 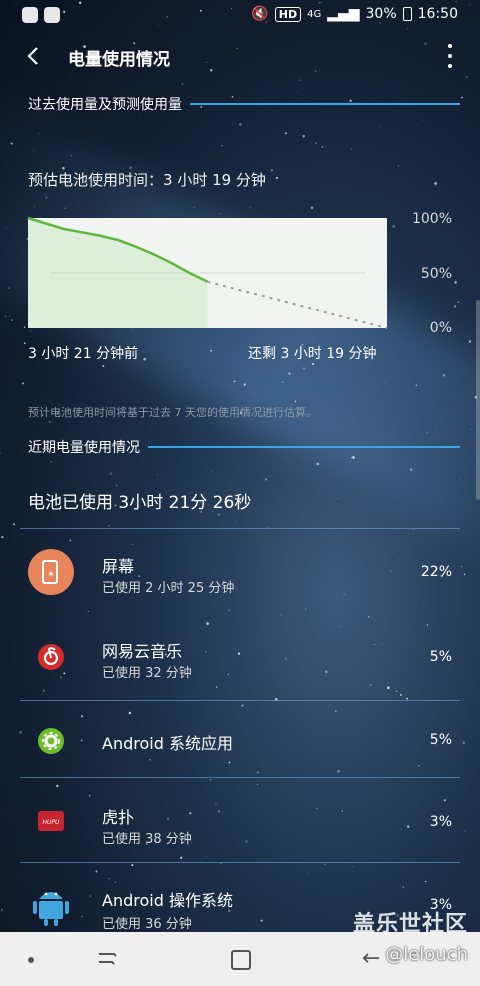 I want to click on app-row-screen: ✶ 屏幕 已使用 2 小时 25 分钟 22%, so click(x=240, y=571).